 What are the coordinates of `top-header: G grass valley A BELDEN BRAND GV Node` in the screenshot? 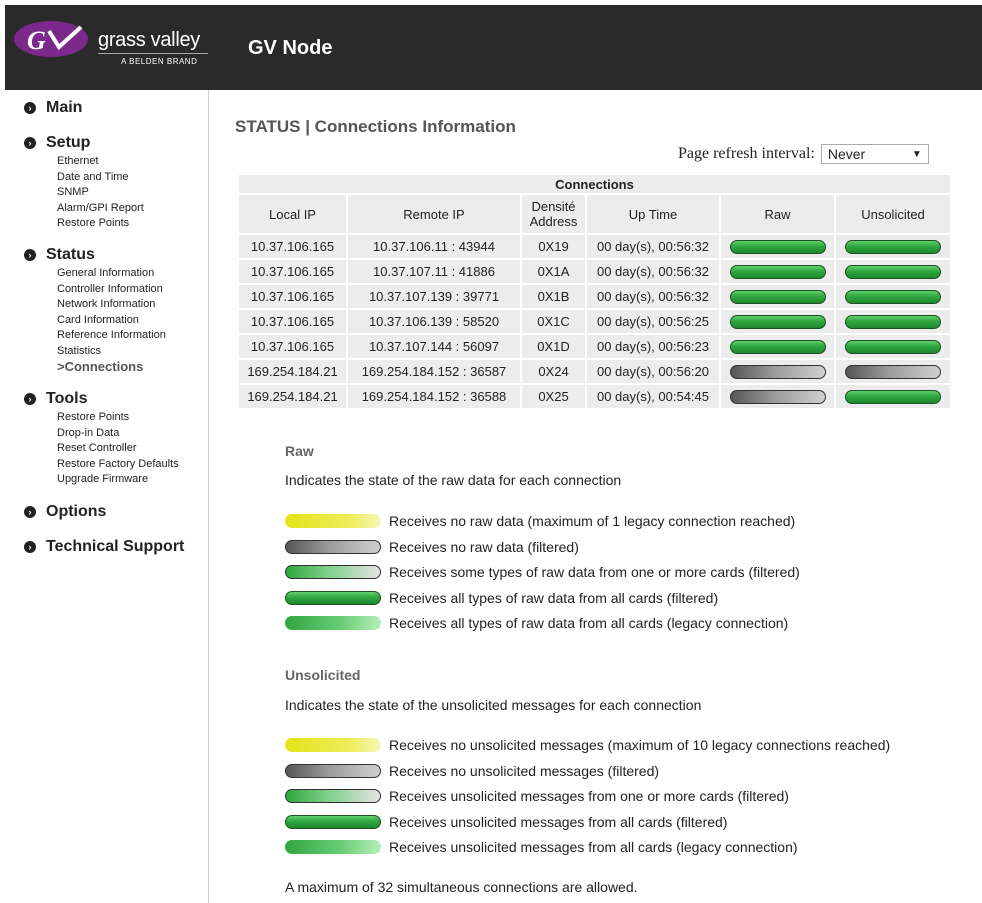 It's located at (493, 47).